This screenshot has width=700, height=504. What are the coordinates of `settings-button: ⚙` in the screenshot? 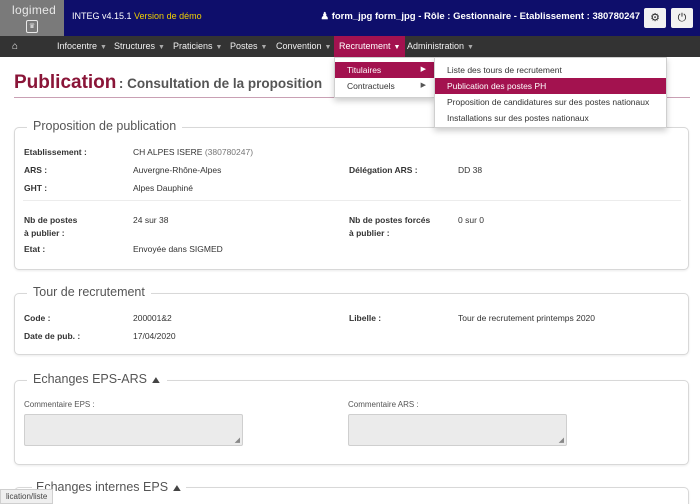 It's located at (655, 18).